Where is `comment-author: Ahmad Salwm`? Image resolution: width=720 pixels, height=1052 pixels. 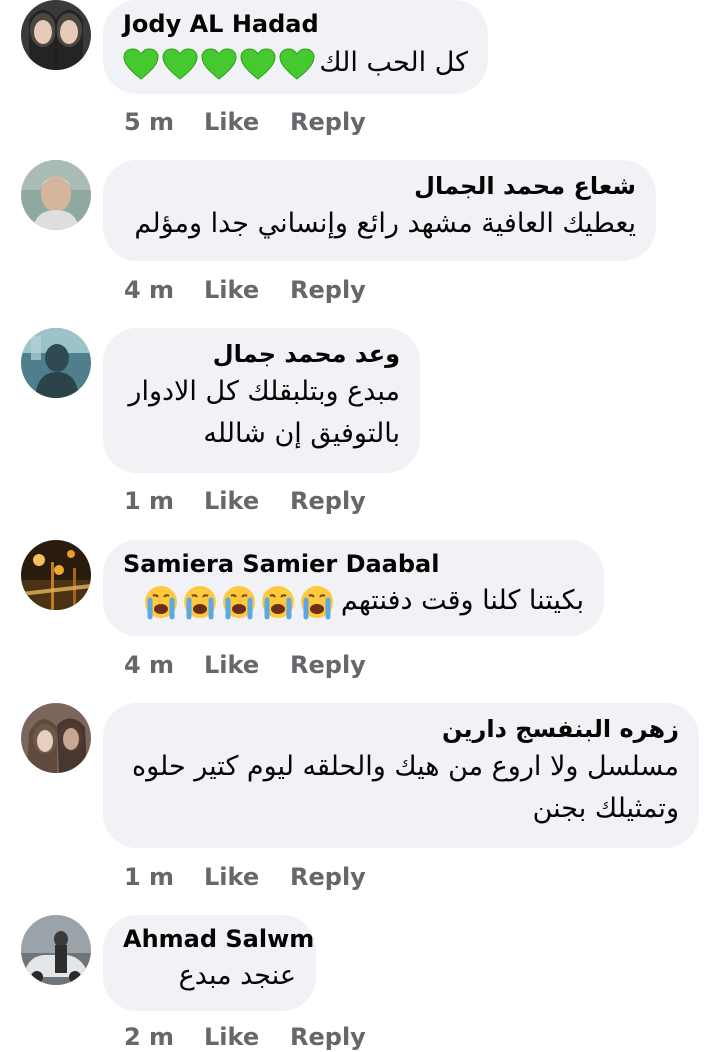 comment-author: Ahmad Salwm is located at coordinates (218, 939).